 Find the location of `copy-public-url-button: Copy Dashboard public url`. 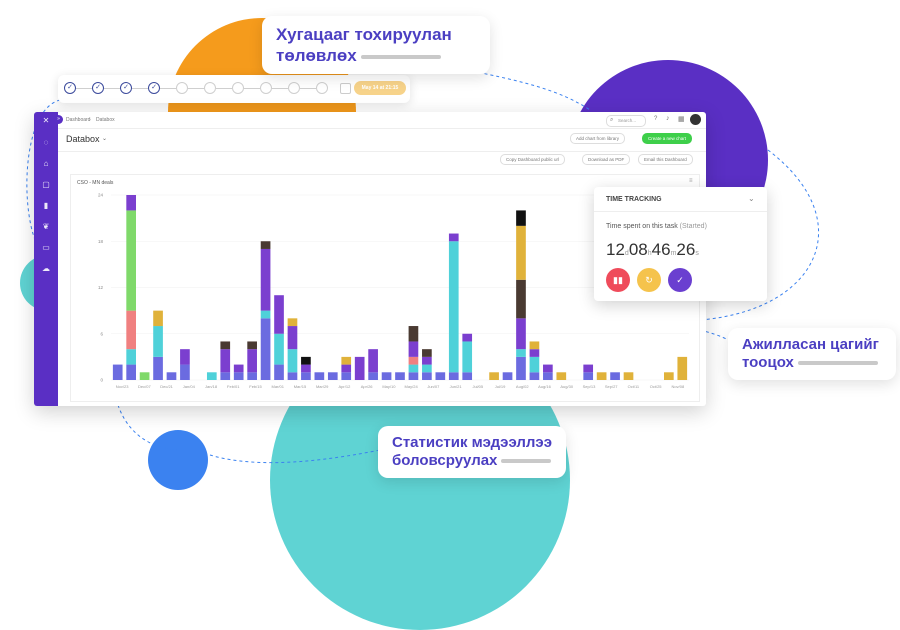

copy-public-url-button: Copy Dashboard public url is located at coordinates (533, 159).